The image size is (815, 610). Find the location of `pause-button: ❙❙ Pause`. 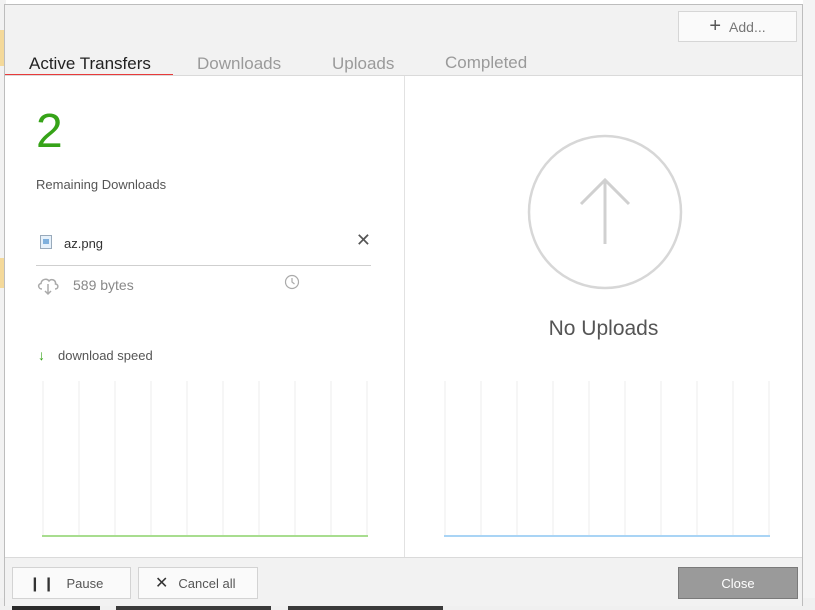

pause-button: ❙❙ Pause is located at coordinates (71, 583).